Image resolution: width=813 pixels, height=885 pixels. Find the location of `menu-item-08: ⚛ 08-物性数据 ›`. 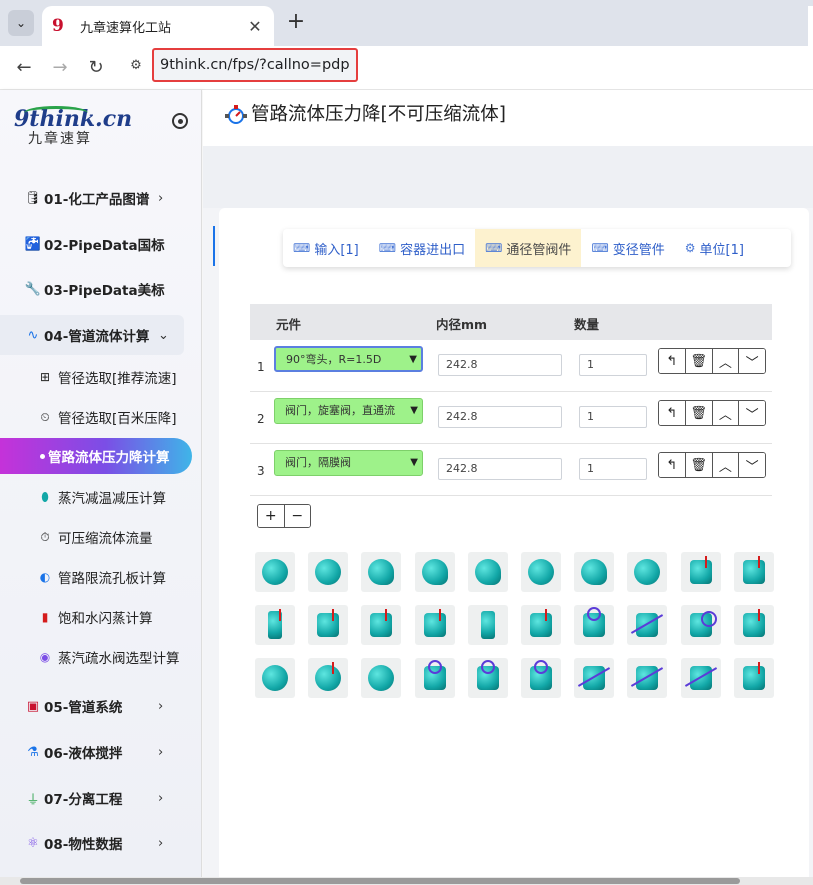

menu-item-08: ⚛ 08-物性数据 › is located at coordinates (101, 843).